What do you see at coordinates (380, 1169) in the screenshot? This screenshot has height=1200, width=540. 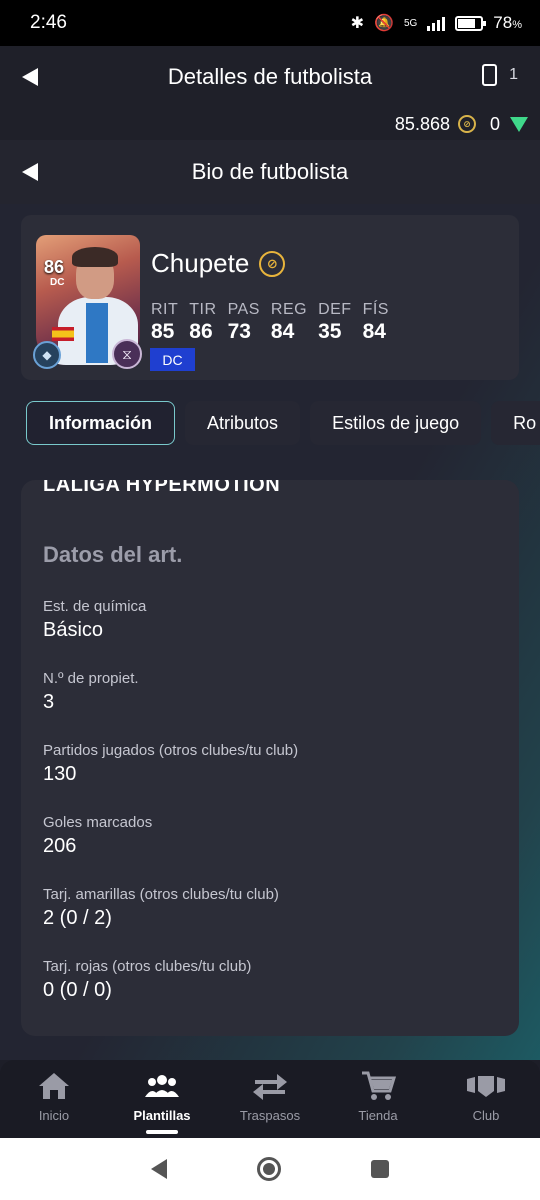 I see `system-recents-icon` at bounding box center [380, 1169].